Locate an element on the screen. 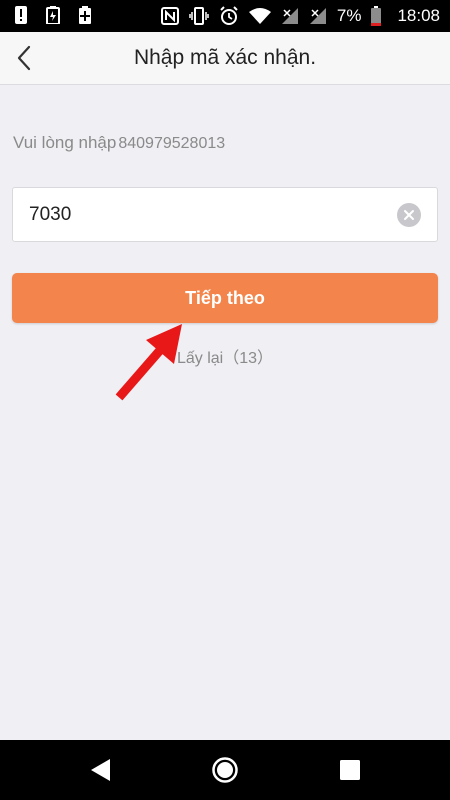 This screenshot has height=800, width=450. alarm-icon is located at coordinates (229, 15).